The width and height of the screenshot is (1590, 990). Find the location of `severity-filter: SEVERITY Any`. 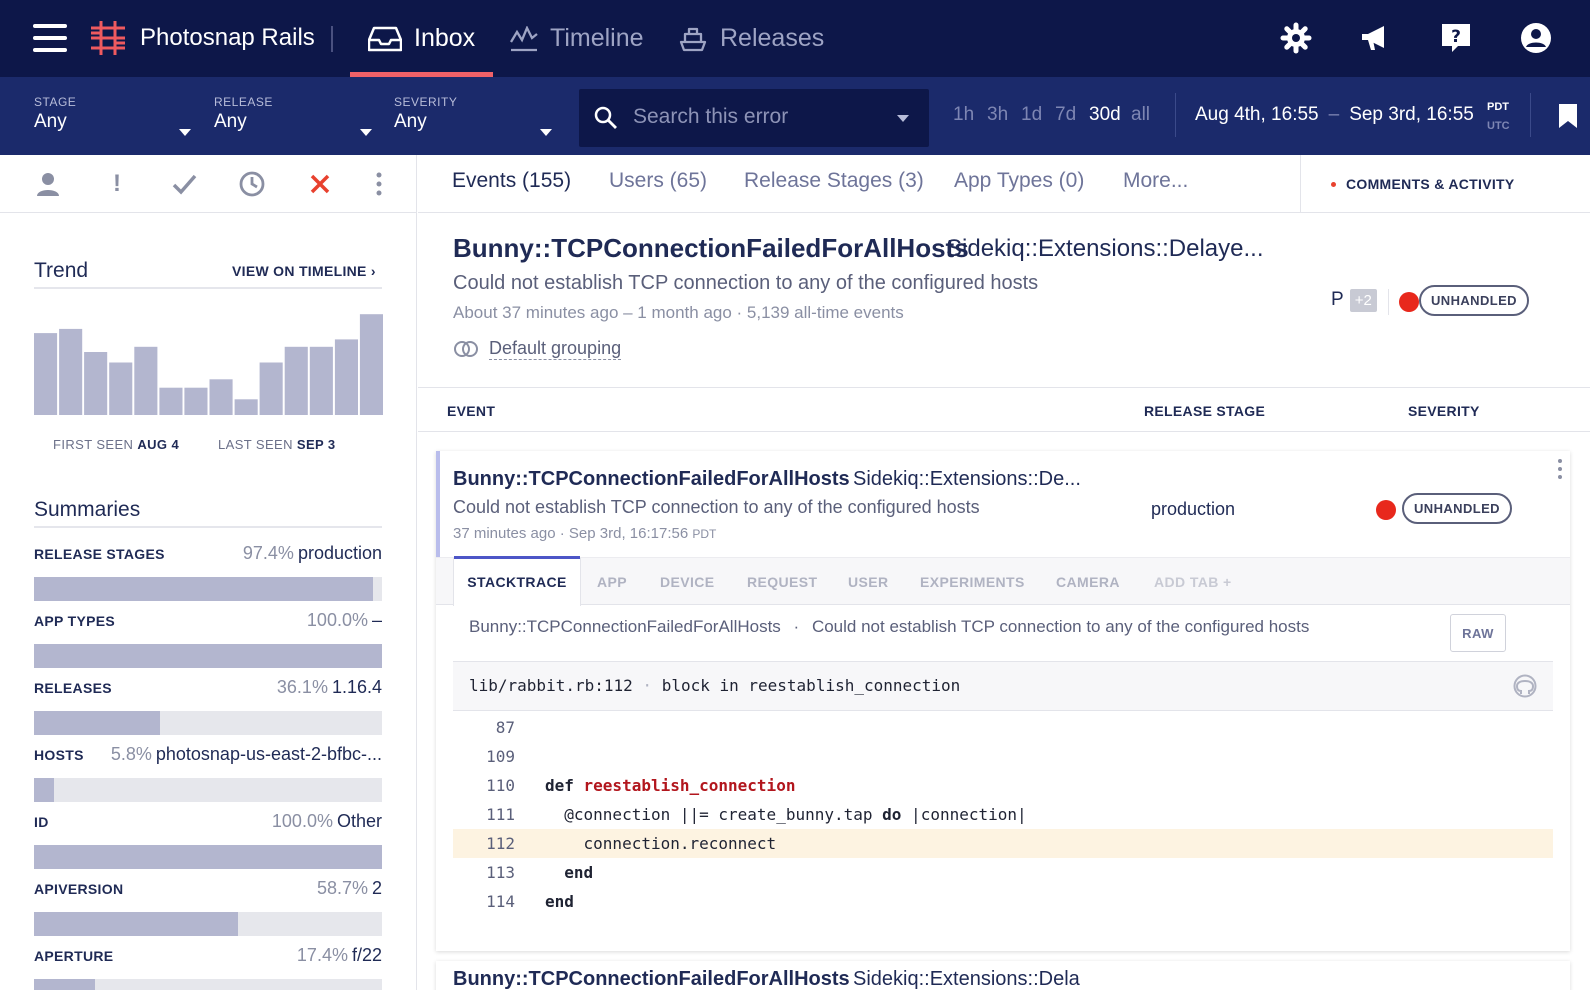

severity-filter: SEVERITY Any is located at coordinates (474, 115).